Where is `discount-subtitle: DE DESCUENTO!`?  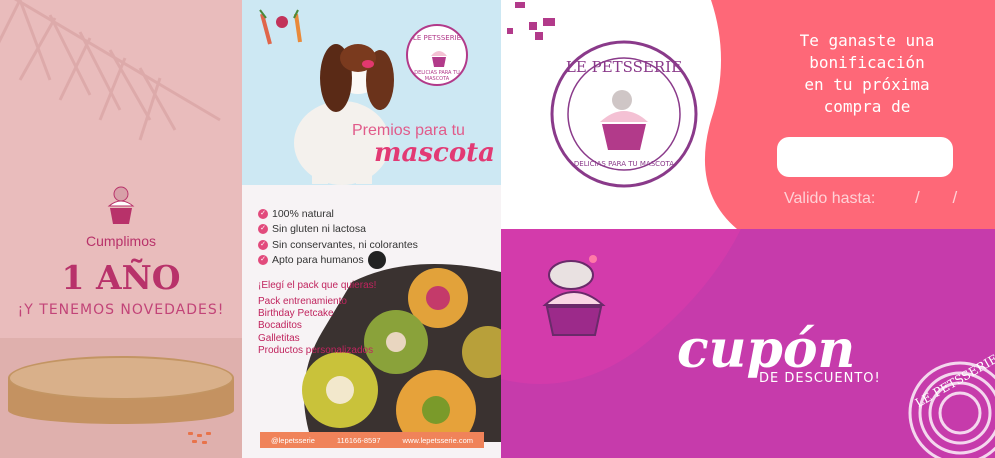 discount-subtitle: DE DESCUENTO! is located at coordinates (820, 378).